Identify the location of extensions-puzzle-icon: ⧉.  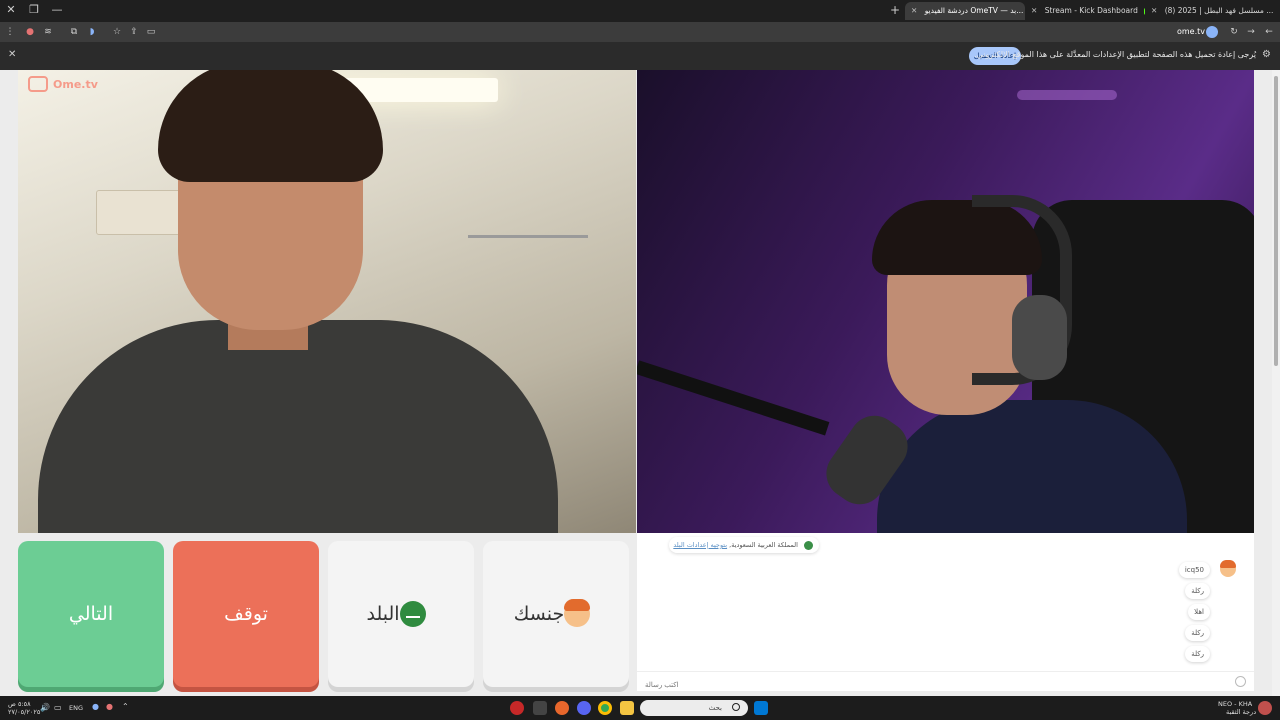
(74, 32).